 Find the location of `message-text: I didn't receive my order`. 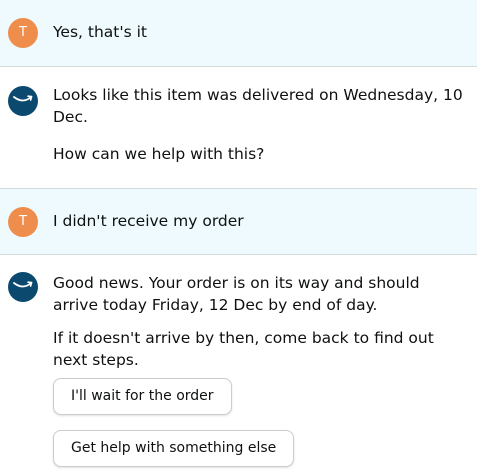

message-text: I didn't receive my order is located at coordinates (148, 221).